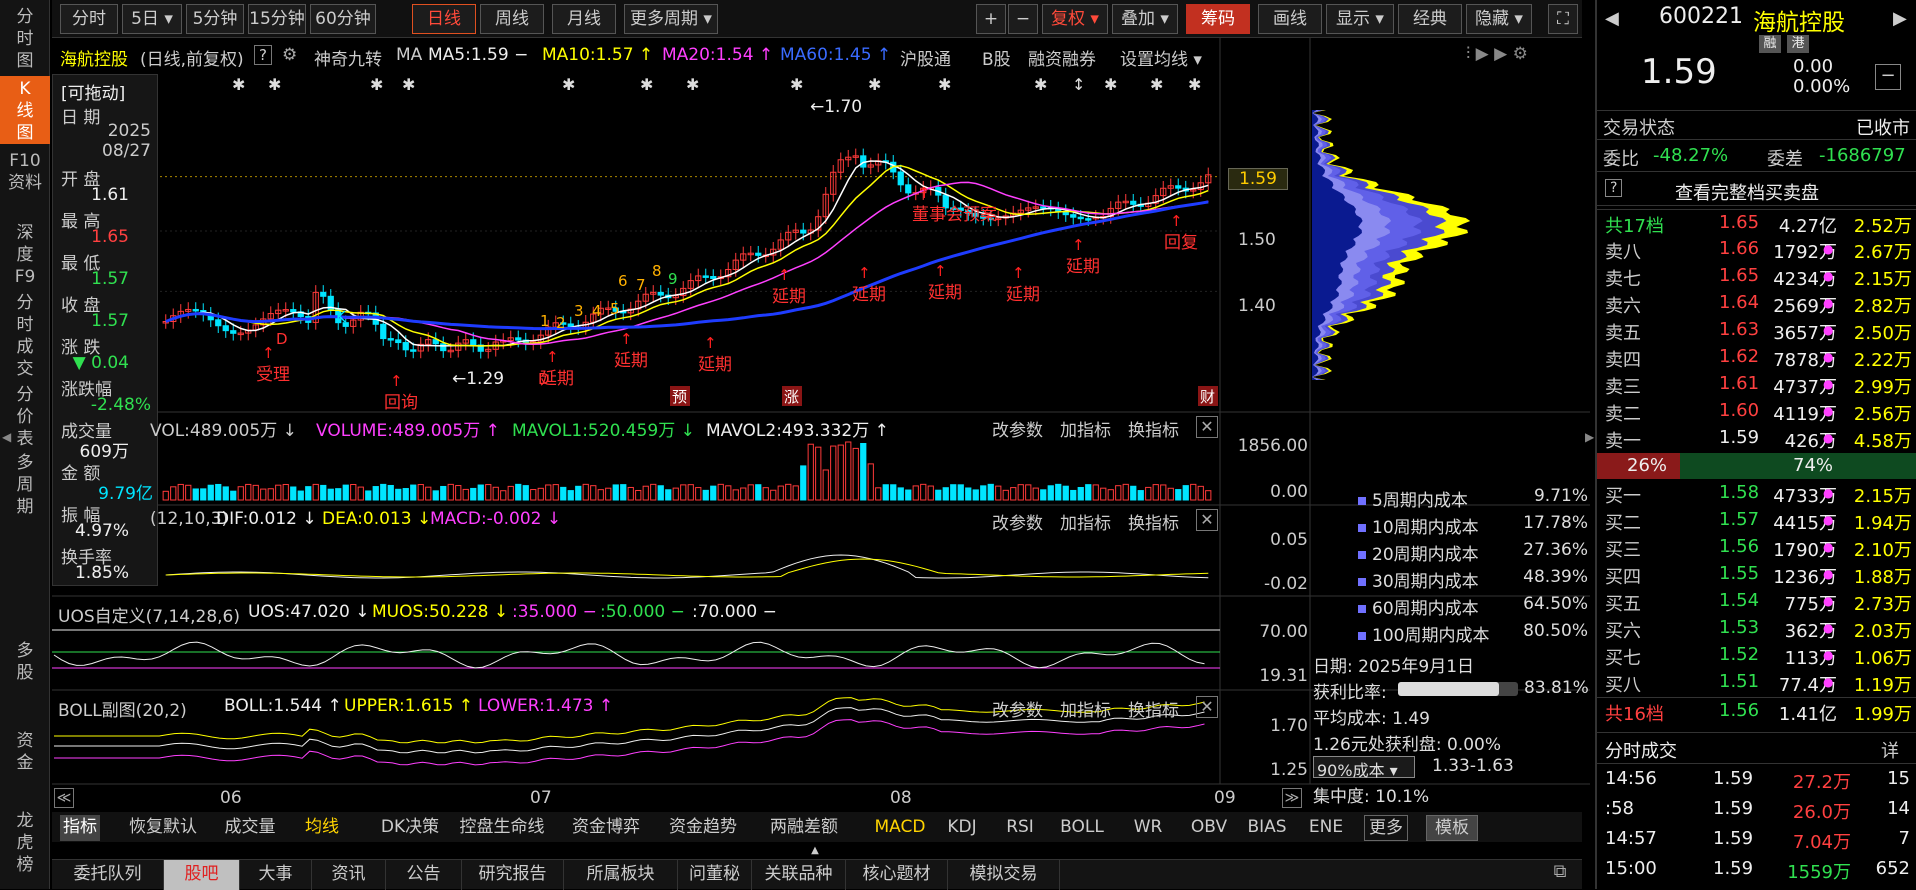 This screenshot has height=890, width=1916. I want to click on boll-axis-bottom: 1.25, so click(1289, 770).